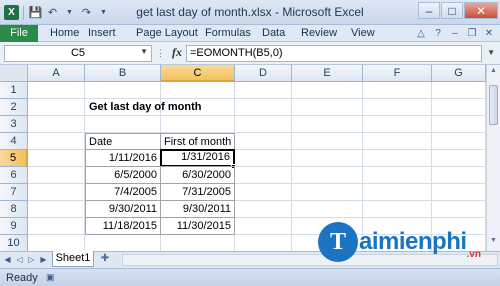 The width and height of the screenshot is (500, 286). What do you see at coordinates (491, 52) in the screenshot?
I see `expand-formula-bar-icon: ▼` at bounding box center [491, 52].